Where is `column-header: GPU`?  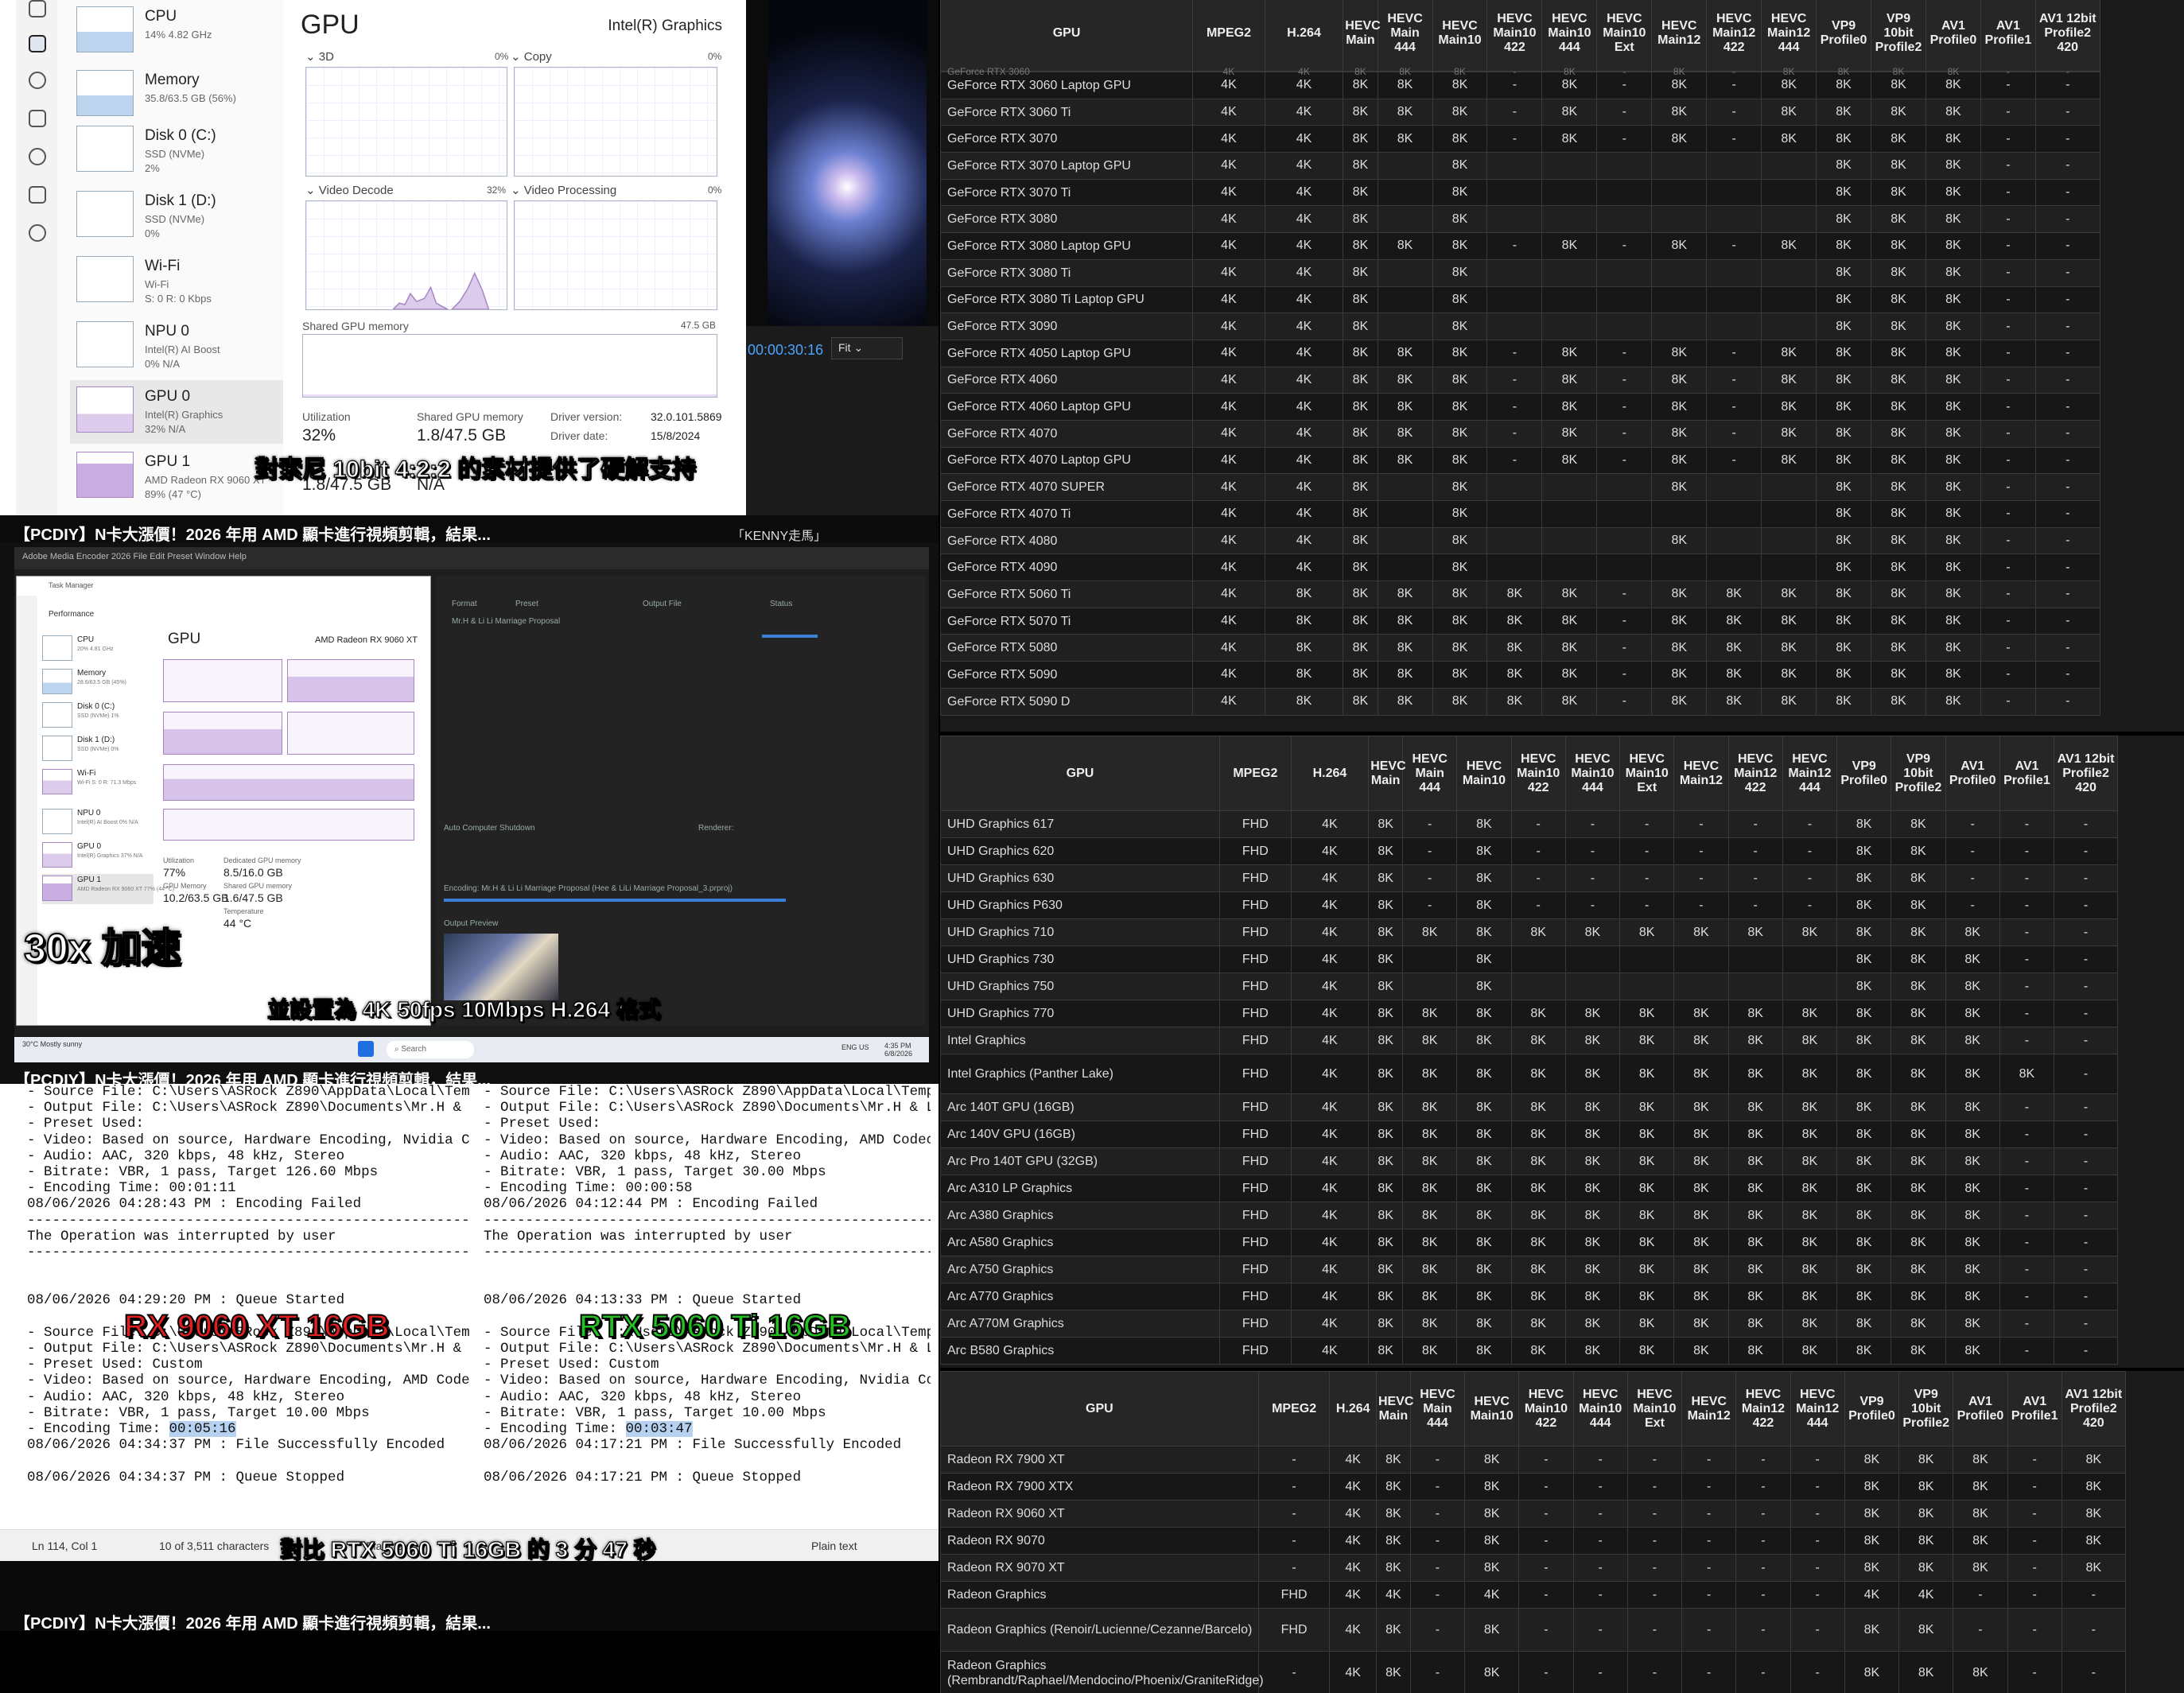
column-header: GPU is located at coordinates (1099, 1409).